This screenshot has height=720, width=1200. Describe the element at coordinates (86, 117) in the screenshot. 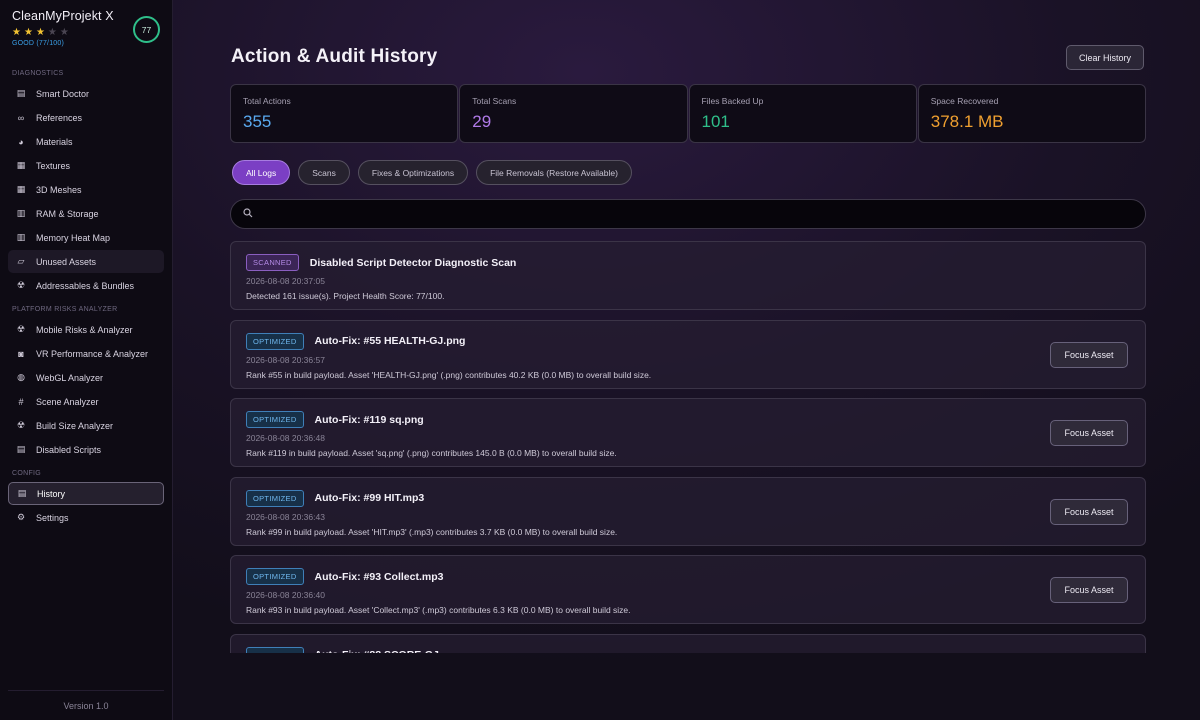

I see `sidebar-item-references: ∞ References` at that location.